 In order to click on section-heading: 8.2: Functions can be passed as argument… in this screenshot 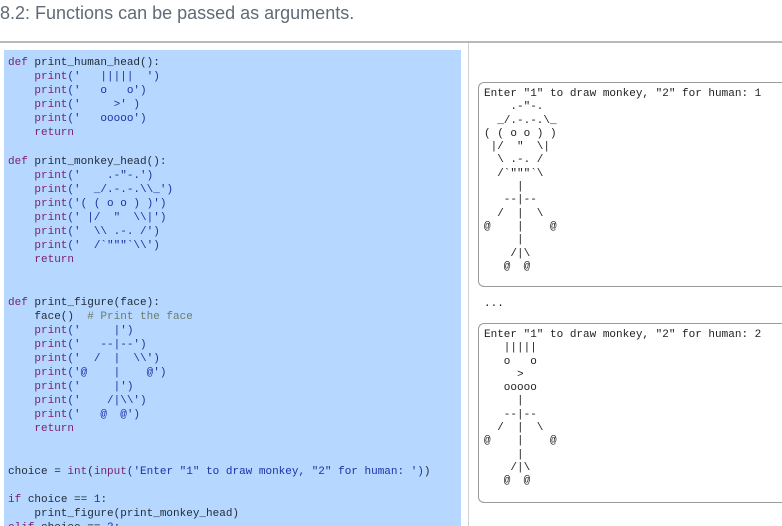, I will do `click(177, 13)`.